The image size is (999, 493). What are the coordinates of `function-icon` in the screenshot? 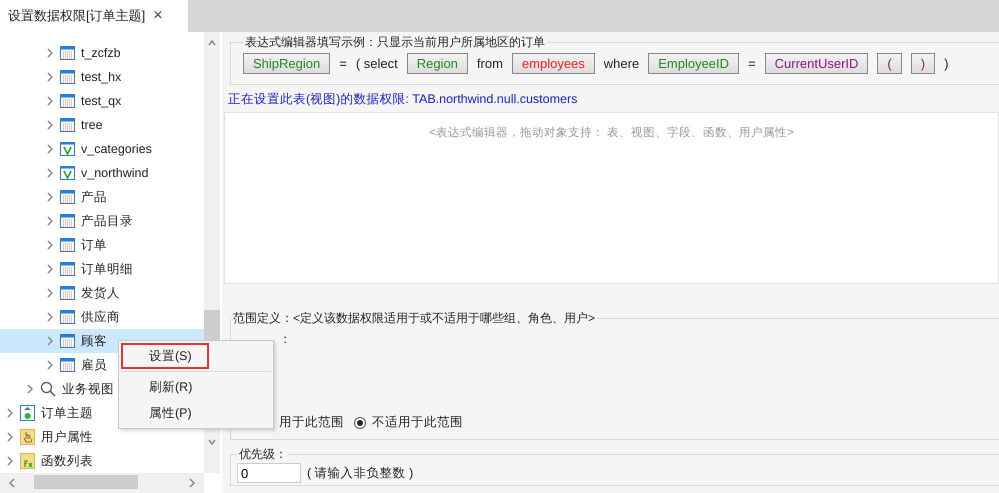 It's located at (27, 461).